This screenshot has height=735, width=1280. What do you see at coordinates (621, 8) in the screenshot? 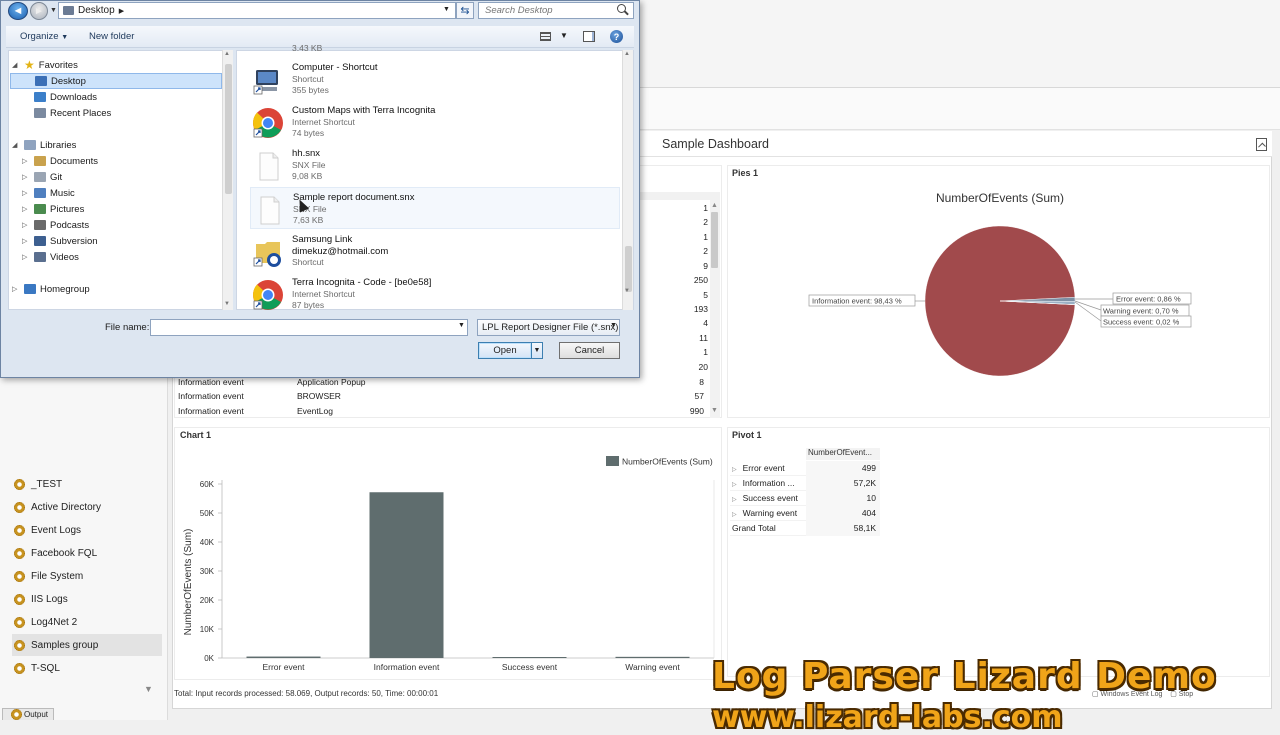
I see `search-icon` at bounding box center [621, 8].